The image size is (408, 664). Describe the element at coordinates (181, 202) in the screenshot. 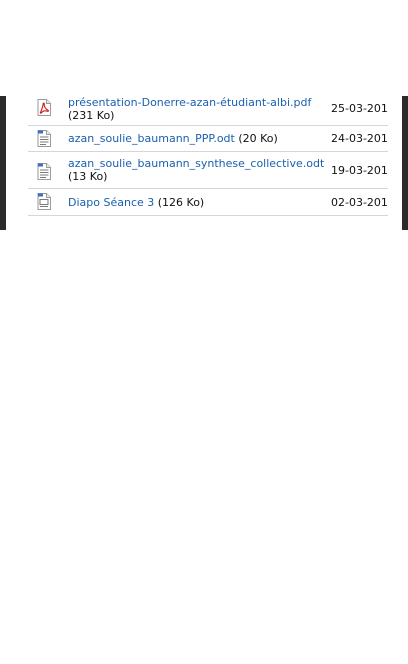

I see `file-size: (126 Ko)` at that location.